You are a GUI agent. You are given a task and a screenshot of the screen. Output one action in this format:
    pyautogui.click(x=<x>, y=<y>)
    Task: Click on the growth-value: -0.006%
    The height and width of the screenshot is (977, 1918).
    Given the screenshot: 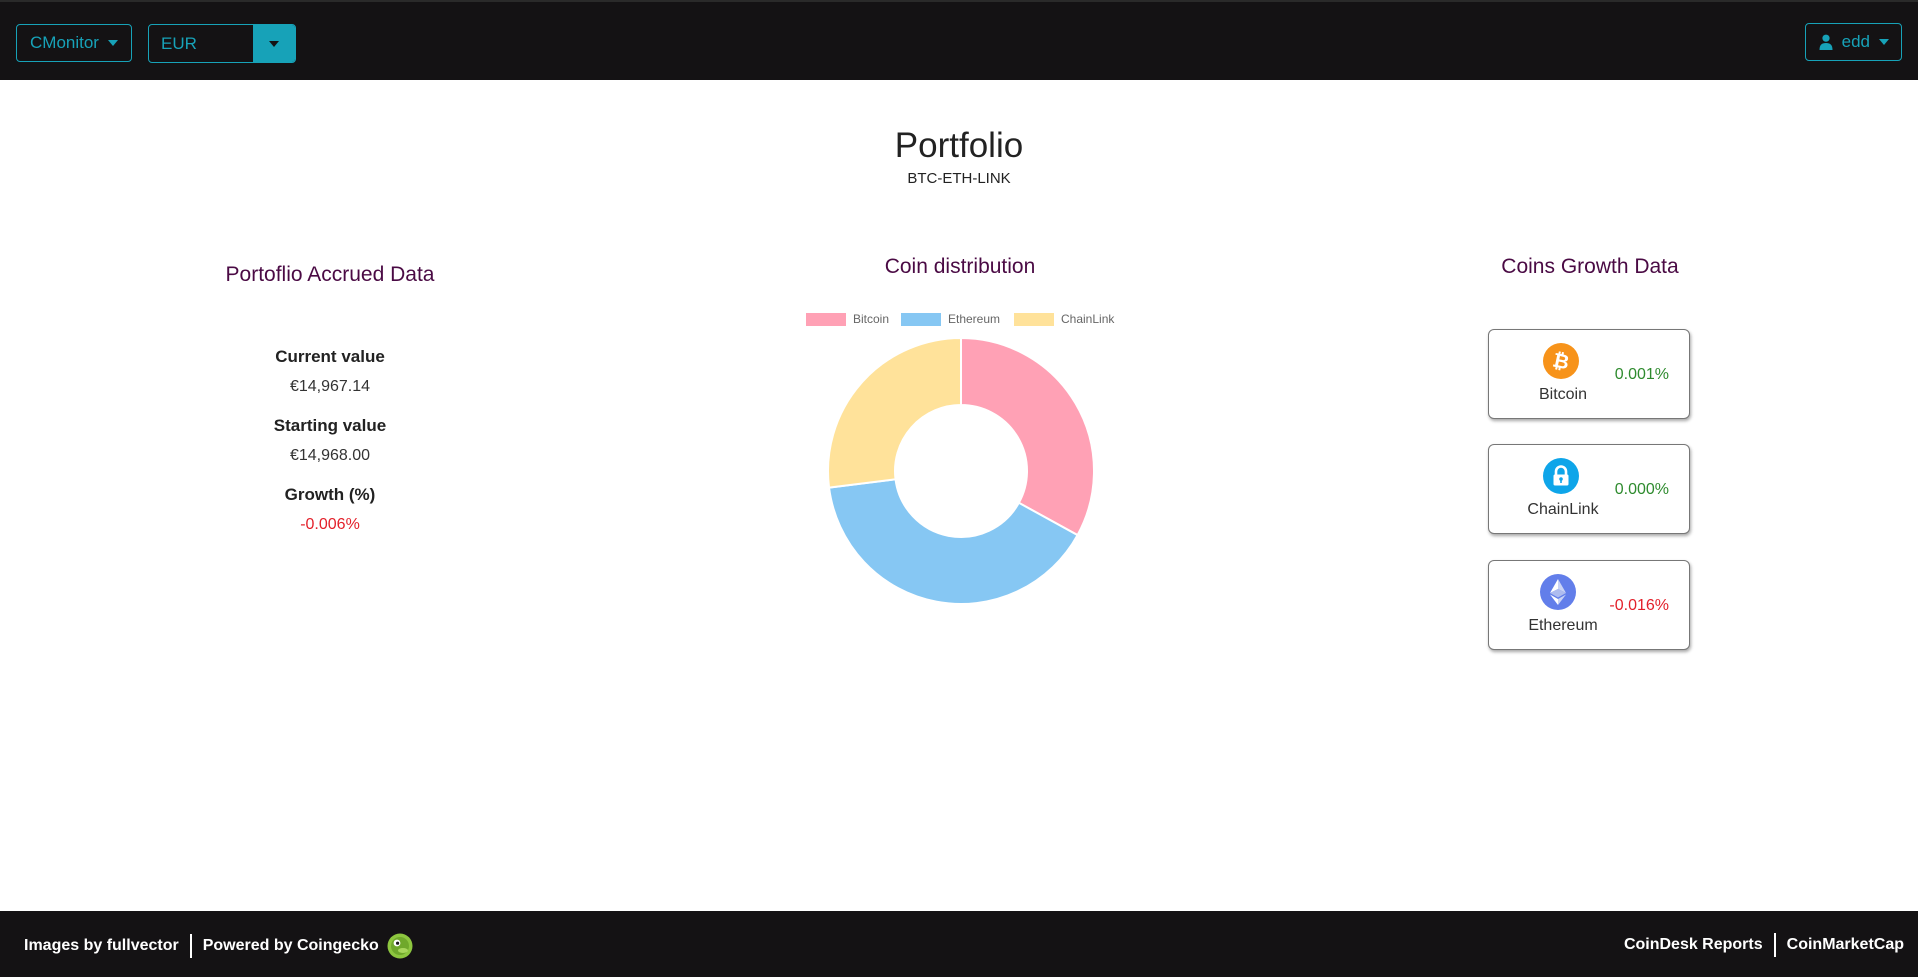 What is the action you would take?
    pyautogui.click(x=330, y=524)
    